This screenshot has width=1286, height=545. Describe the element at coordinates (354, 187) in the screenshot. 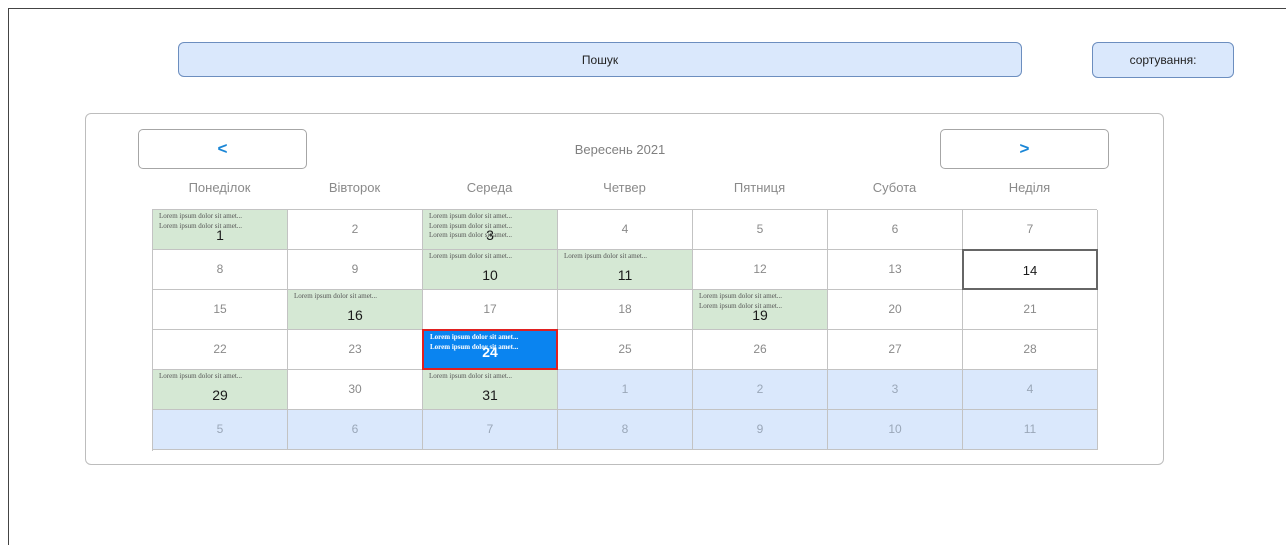

I see `weekday-label: Вівторок` at that location.